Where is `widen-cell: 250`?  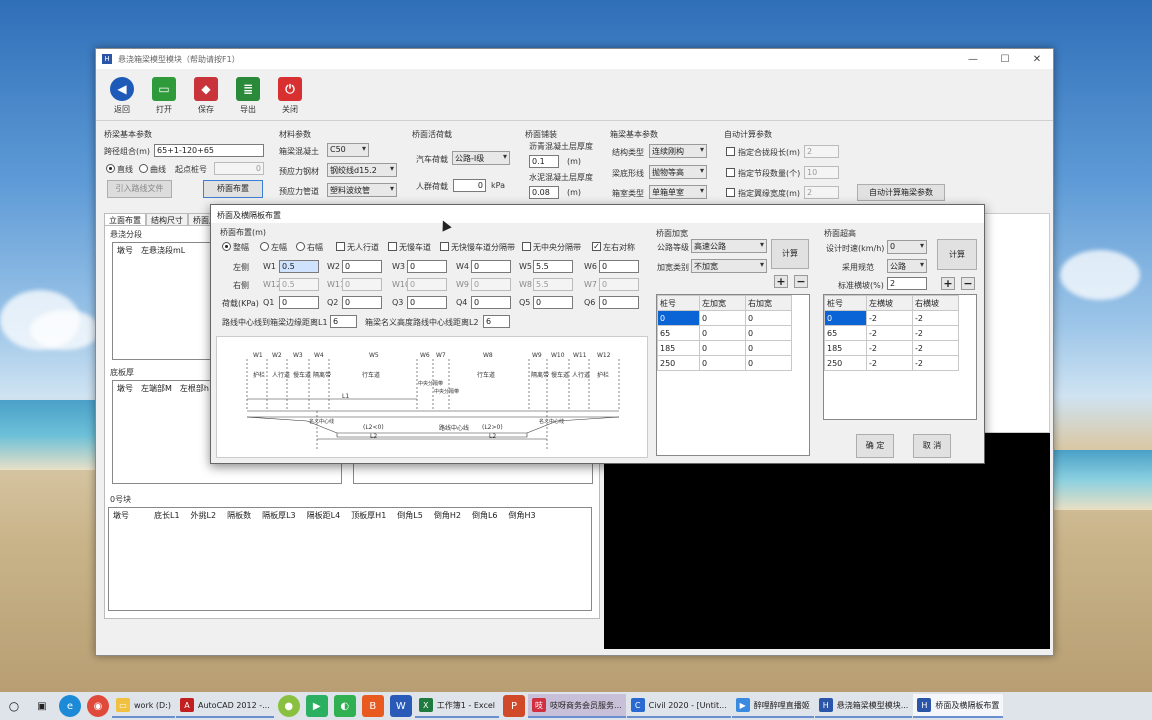 widen-cell: 250 is located at coordinates (678, 363).